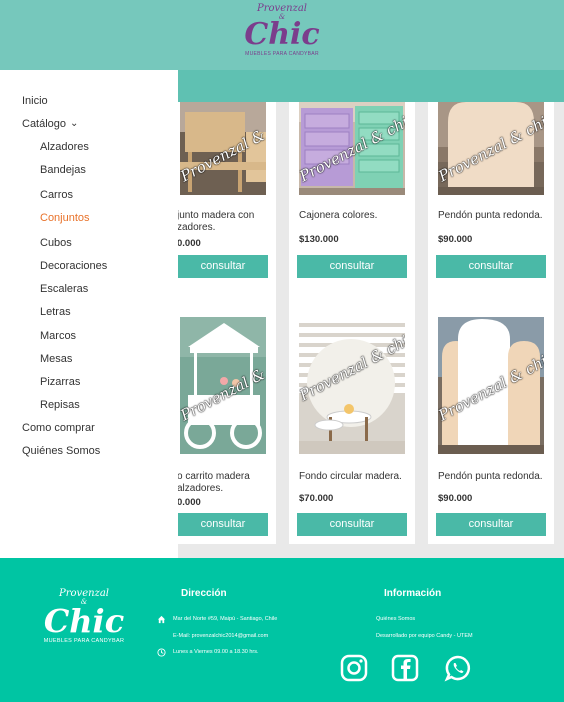  I want to click on sidebar-item-conjuntos: Conjuntos, so click(65, 218).